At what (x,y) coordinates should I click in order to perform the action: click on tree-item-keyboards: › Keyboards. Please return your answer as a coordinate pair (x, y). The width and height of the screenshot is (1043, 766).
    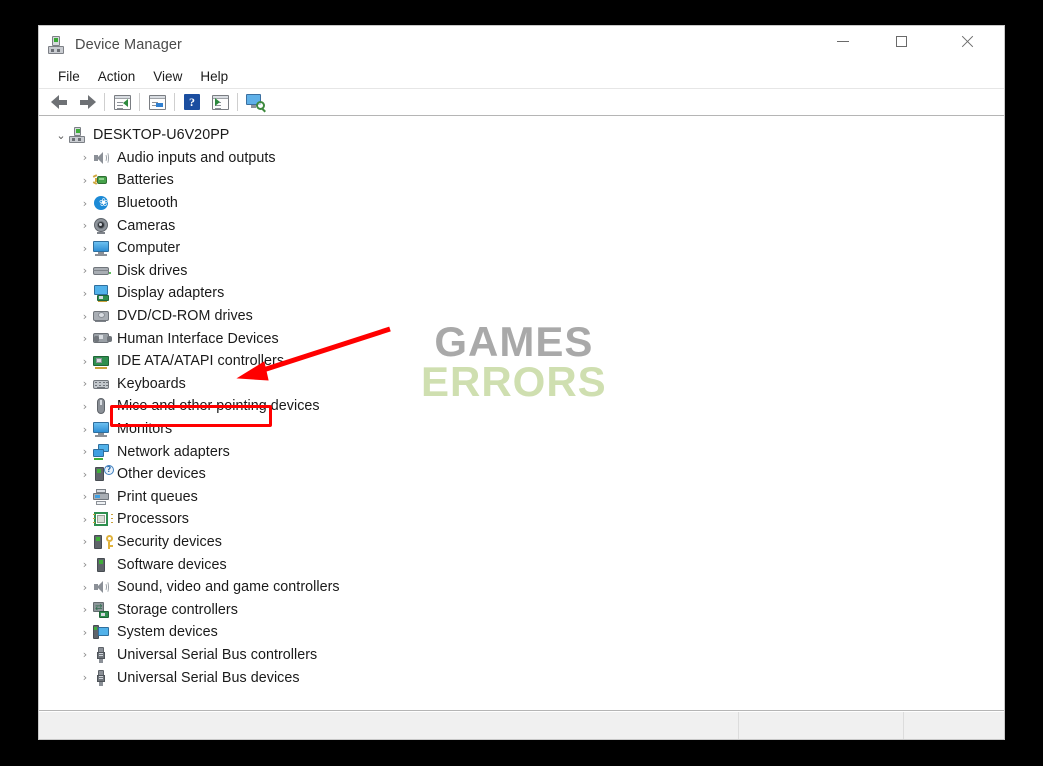
    Looking at the image, I should click on (521, 384).